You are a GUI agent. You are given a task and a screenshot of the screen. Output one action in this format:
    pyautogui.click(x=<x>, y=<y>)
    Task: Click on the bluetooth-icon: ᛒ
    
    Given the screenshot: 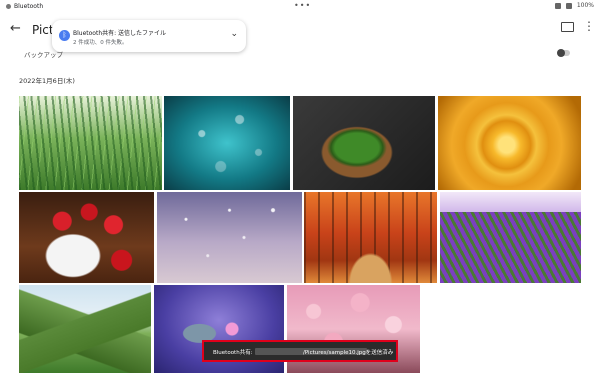 What is the action you would take?
    pyautogui.click(x=64, y=35)
    